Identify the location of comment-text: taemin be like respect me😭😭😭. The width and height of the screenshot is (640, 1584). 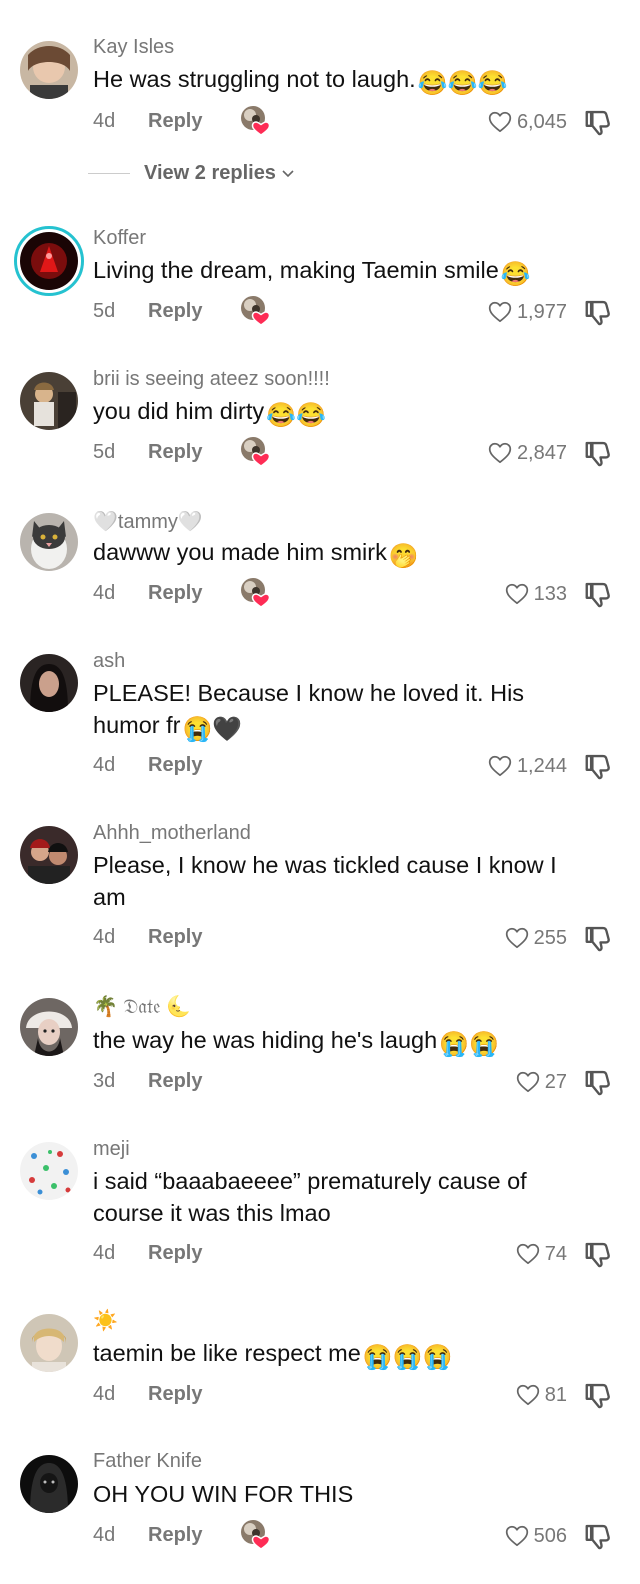
(343, 1355).